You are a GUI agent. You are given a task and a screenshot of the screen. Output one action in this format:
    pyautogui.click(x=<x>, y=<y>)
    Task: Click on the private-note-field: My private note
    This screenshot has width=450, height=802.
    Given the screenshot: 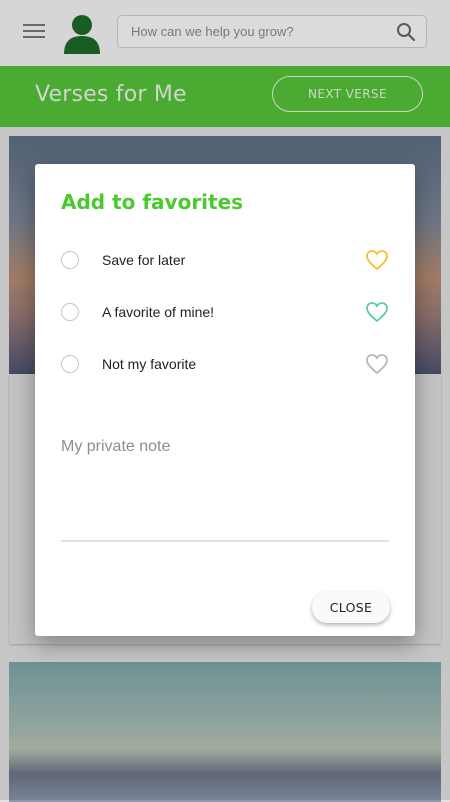 What is the action you would take?
    pyautogui.click(x=115, y=447)
    